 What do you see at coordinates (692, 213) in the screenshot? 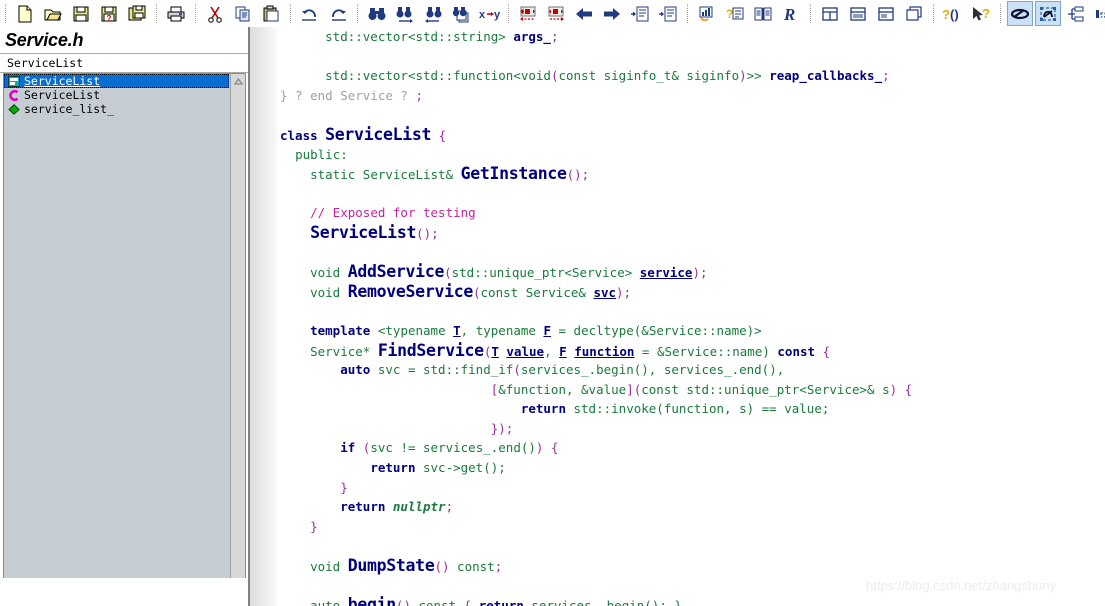
I see `code-line: // Exposed for testing` at bounding box center [692, 213].